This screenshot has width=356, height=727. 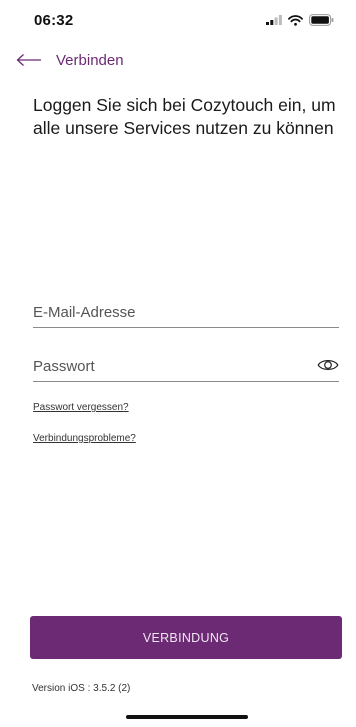 I want to click on back-button: Verbinden, so click(x=76, y=60).